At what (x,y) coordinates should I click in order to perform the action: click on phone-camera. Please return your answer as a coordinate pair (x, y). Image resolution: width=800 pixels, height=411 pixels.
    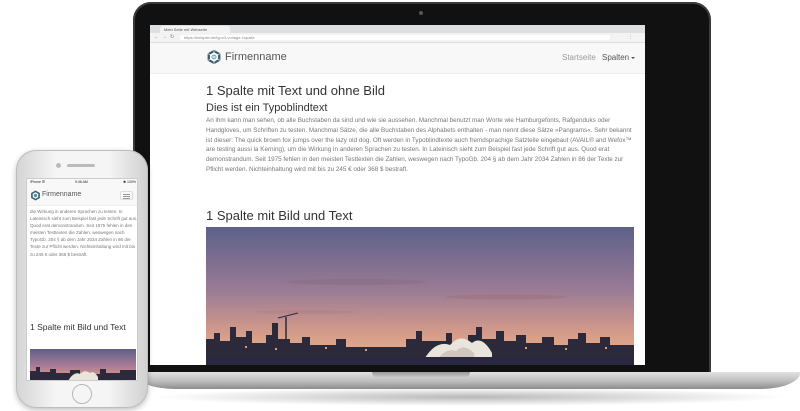
    Looking at the image, I should click on (58, 165).